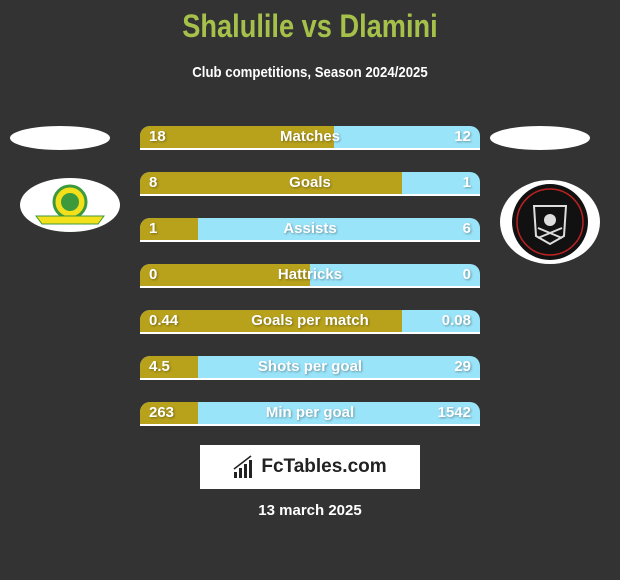 The height and width of the screenshot is (580, 620). I want to click on stat-row-min-per-goal: Min per goal 263 1542, so click(310, 414).